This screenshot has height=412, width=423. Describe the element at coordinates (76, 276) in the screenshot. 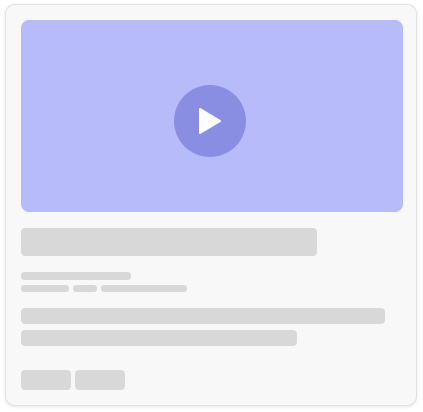

I see `channel-skeleton` at that location.